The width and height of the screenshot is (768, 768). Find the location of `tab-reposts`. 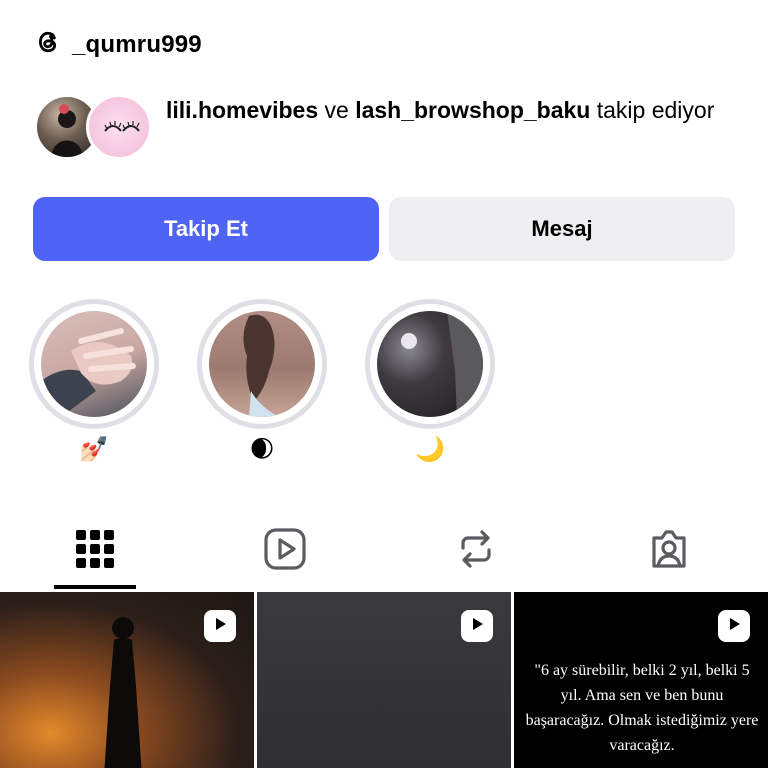

tab-reposts is located at coordinates (476, 551).